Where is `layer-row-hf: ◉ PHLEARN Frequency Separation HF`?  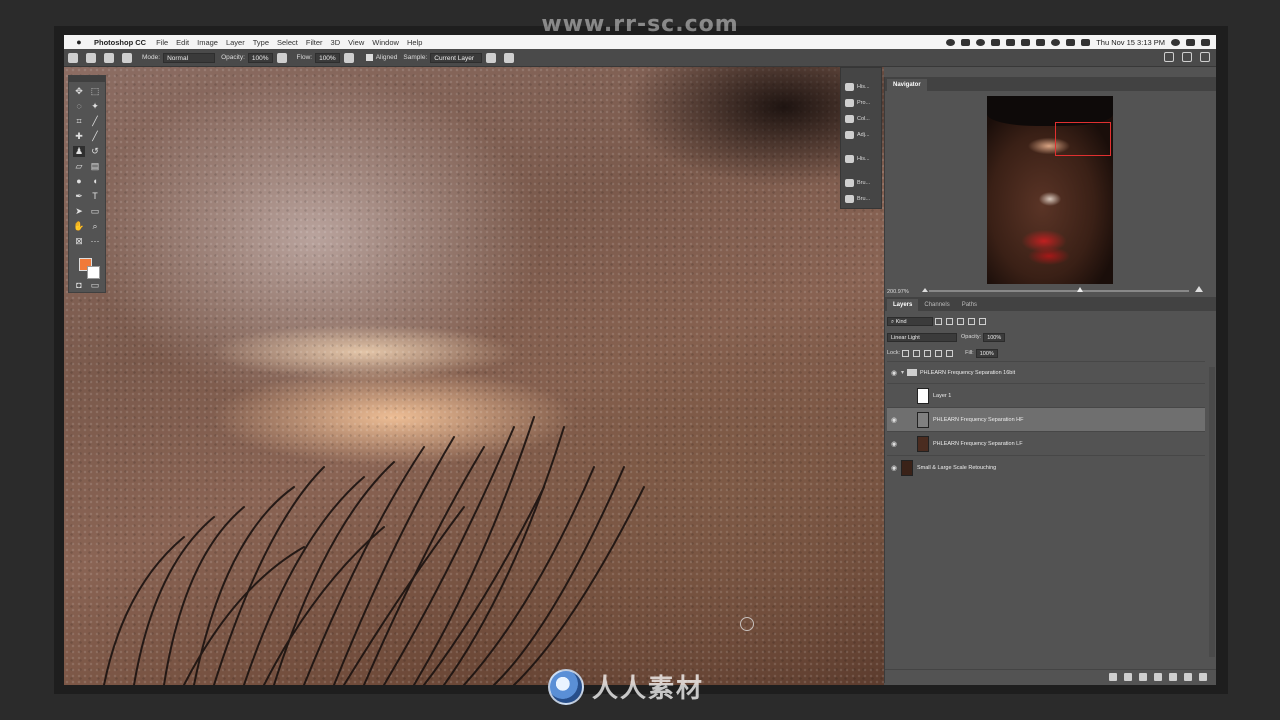 layer-row-hf: ◉ PHLEARN Frequency Separation HF is located at coordinates (1046, 419).